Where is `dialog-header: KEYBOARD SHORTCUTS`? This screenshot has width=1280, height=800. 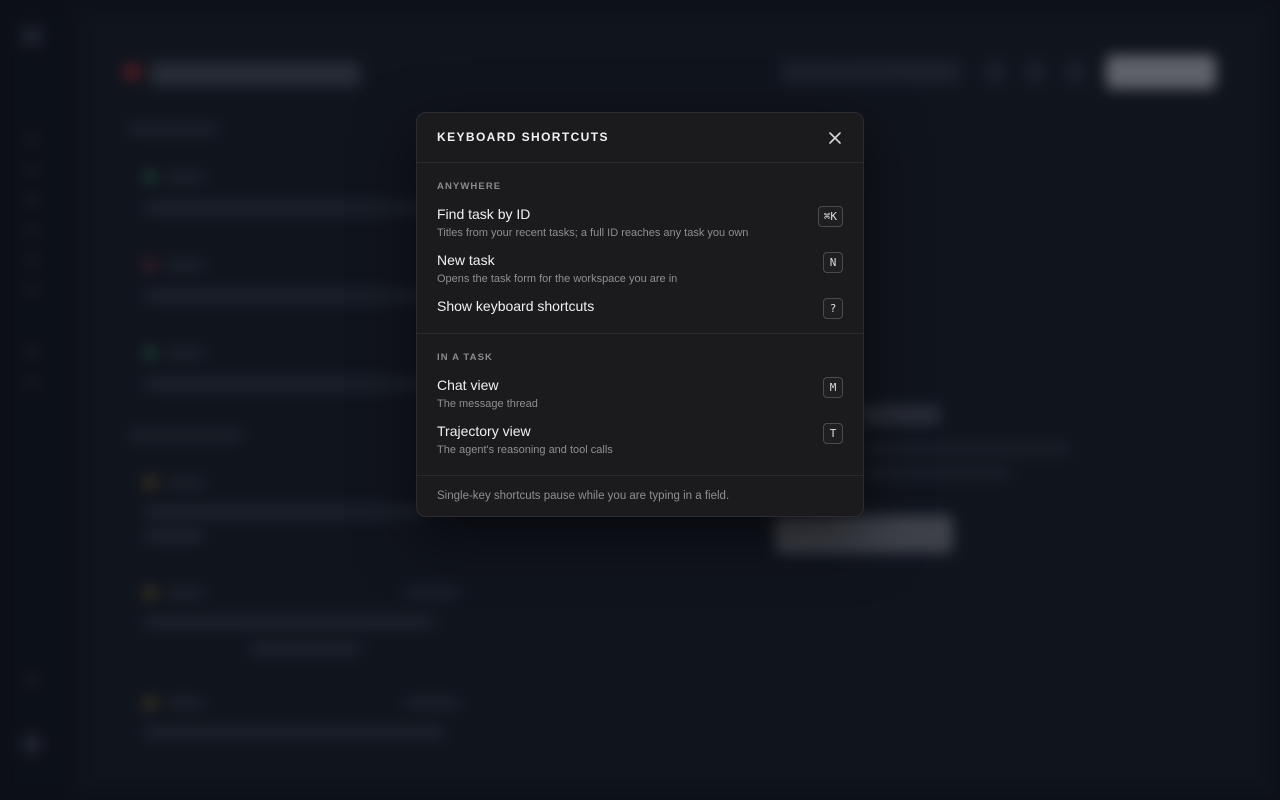 dialog-header: KEYBOARD SHORTCUTS is located at coordinates (640, 138).